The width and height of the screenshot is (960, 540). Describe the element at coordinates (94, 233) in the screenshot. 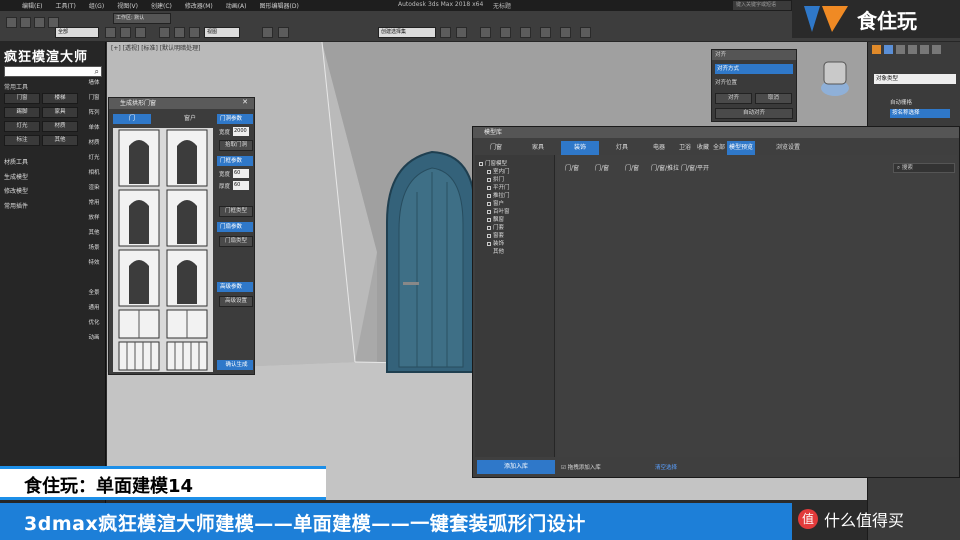

I see `side-tab: 其他` at that location.